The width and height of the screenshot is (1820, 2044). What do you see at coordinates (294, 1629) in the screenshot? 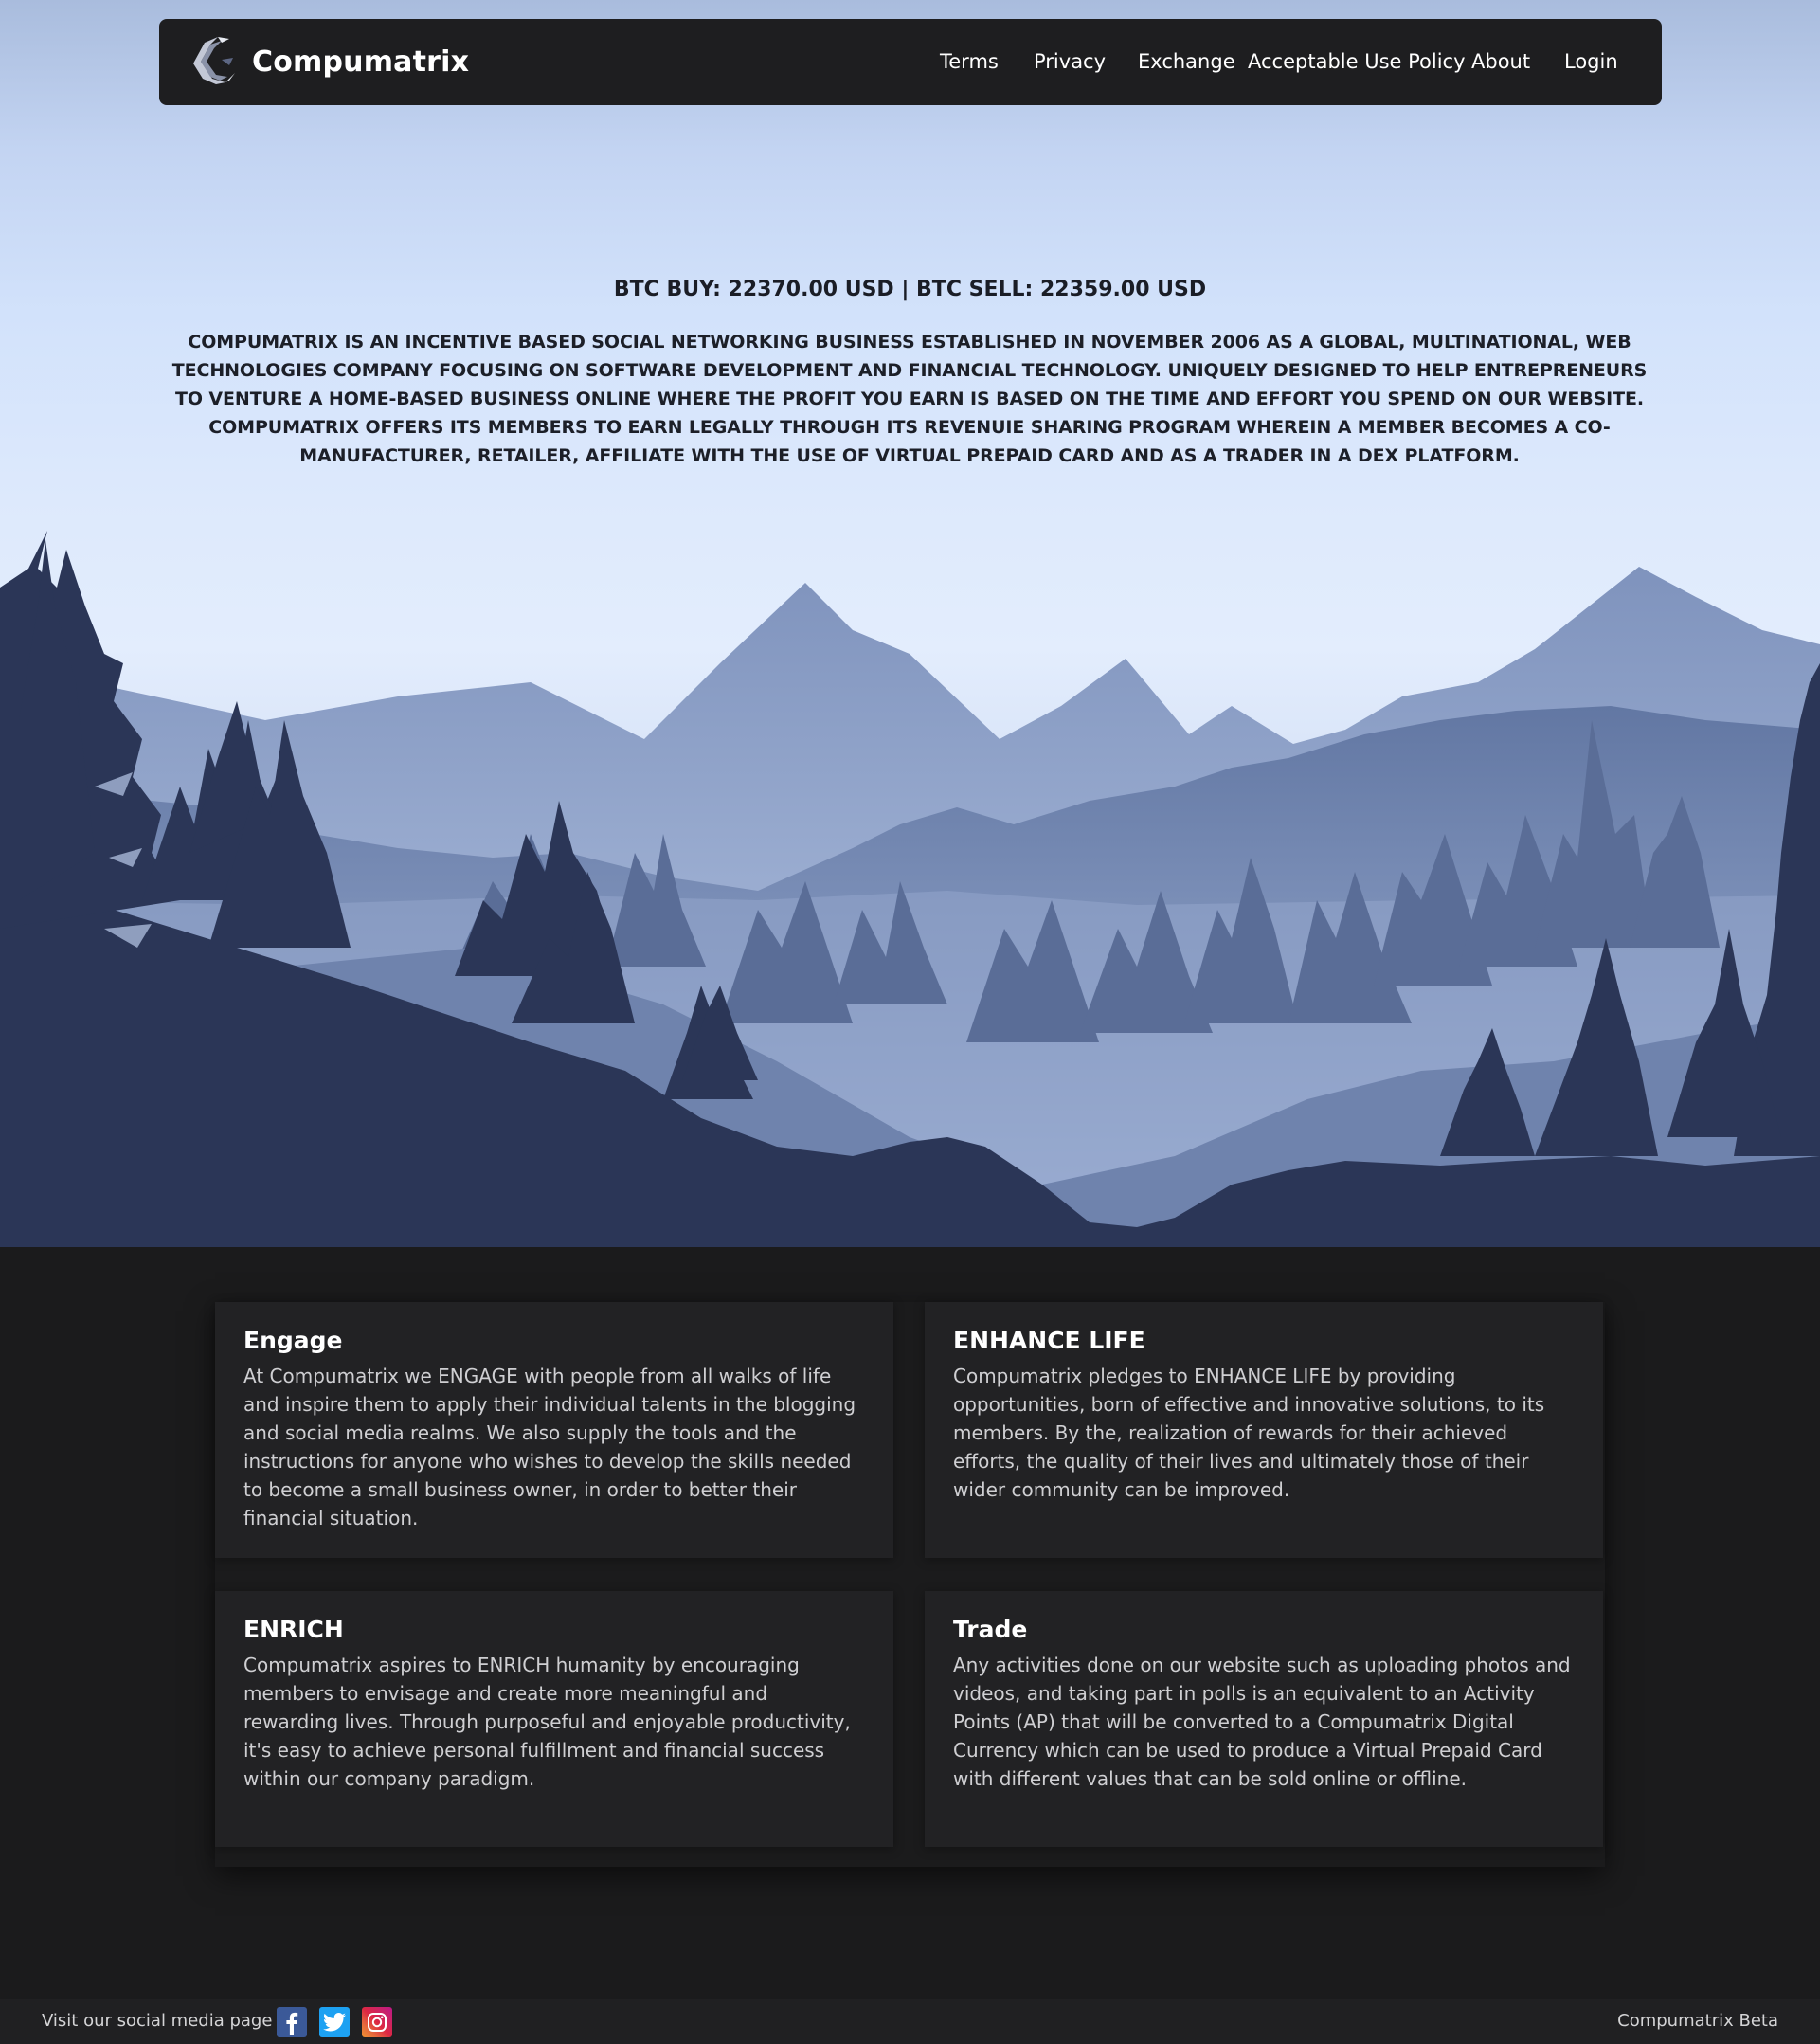
I see `card-title: ENRICH` at bounding box center [294, 1629].